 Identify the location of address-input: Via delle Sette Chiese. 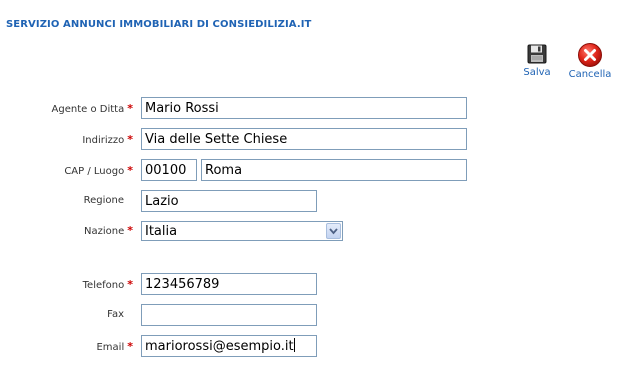
(304, 139).